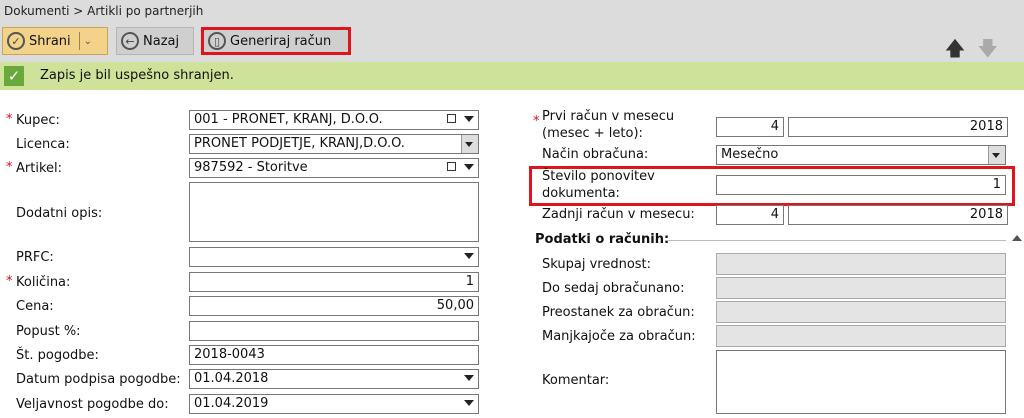 The image size is (1024, 418). I want to click on cena-label: Cena:, so click(35, 306).